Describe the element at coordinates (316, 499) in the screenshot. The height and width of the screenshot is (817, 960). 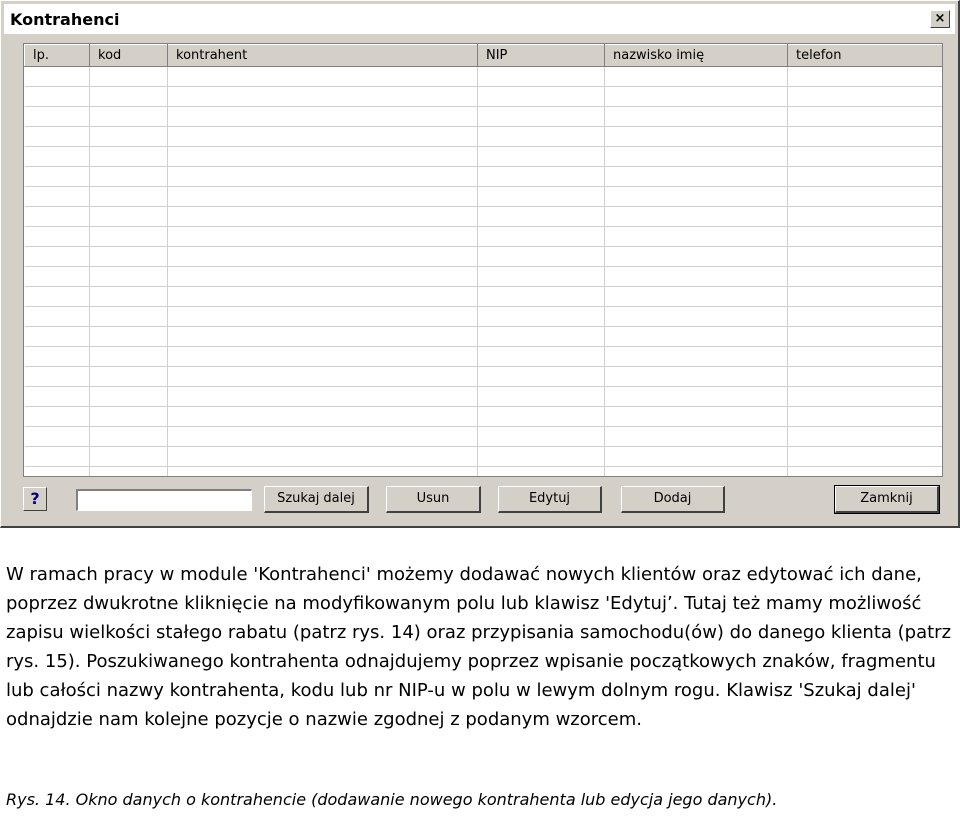
I see `search-next-button: Szukaj dalej` at that location.